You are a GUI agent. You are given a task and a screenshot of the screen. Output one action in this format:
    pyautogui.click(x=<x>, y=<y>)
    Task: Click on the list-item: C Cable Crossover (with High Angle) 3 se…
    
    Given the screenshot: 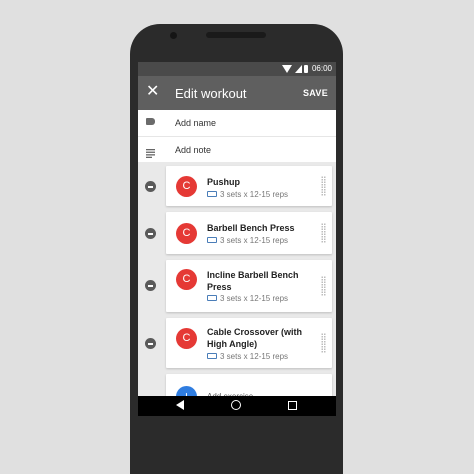 What is the action you would take?
    pyautogui.click(x=249, y=343)
    